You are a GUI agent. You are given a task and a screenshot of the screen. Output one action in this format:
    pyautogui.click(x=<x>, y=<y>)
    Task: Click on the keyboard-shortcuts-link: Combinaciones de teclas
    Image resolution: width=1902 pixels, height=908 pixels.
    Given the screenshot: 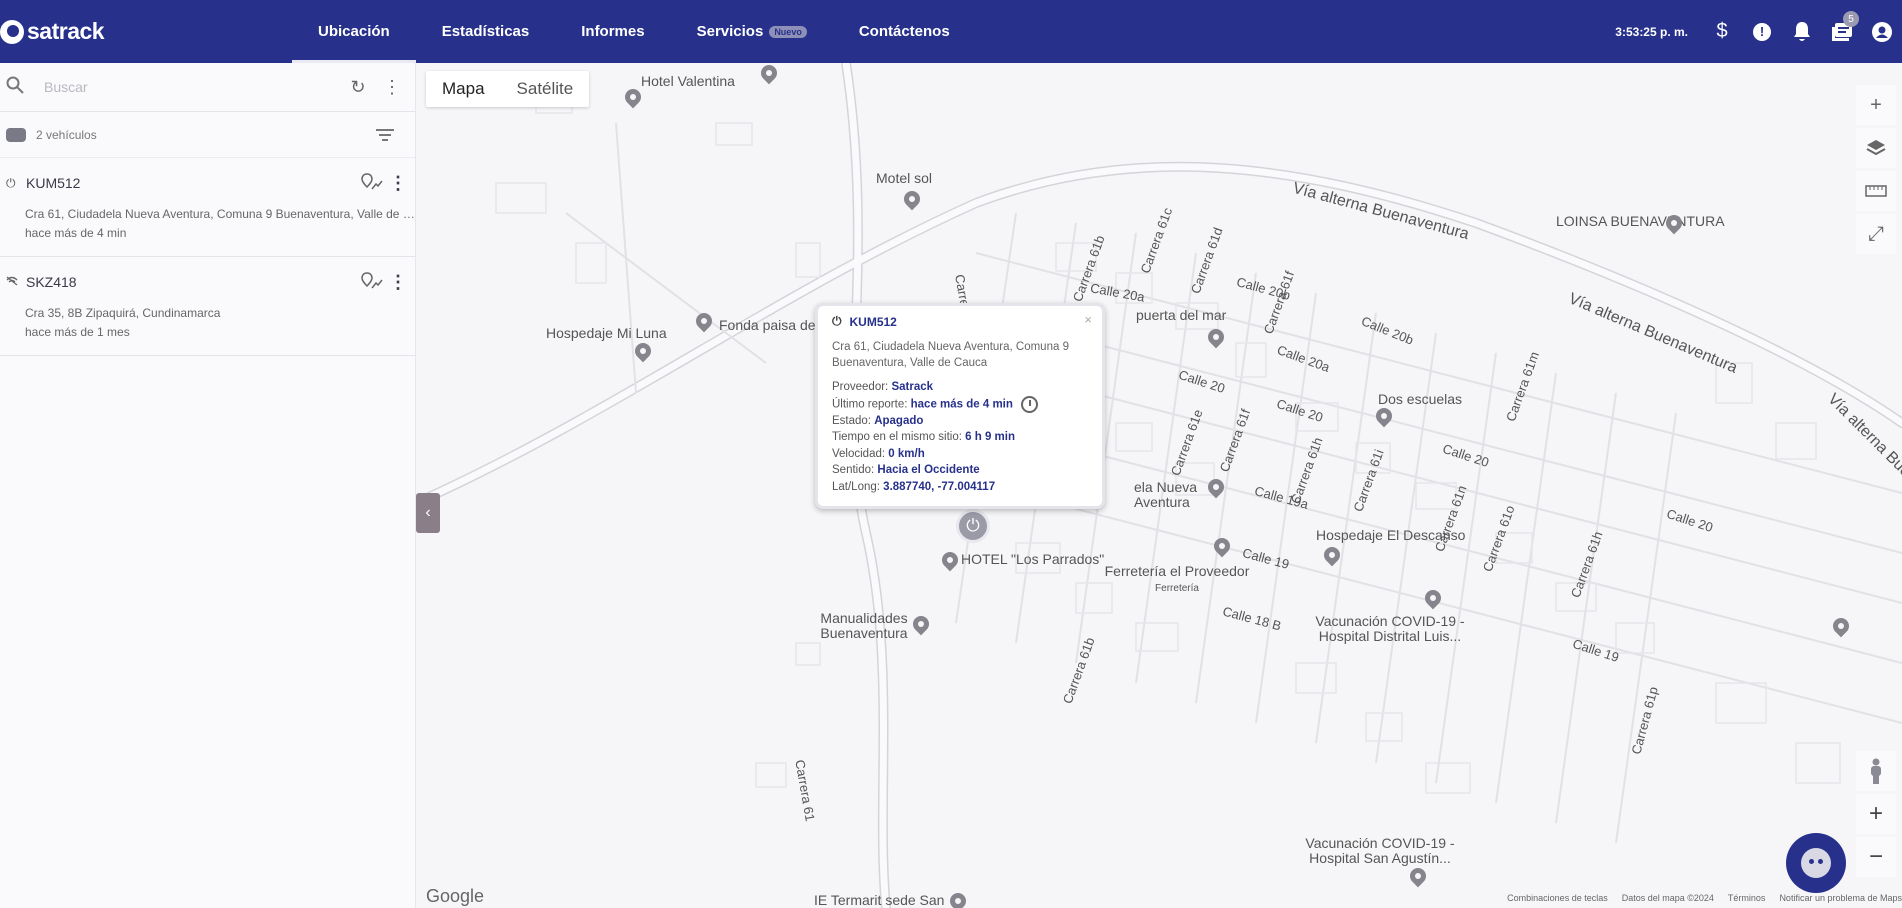 What is the action you would take?
    pyautogui.click(x=1557, y=898)
    